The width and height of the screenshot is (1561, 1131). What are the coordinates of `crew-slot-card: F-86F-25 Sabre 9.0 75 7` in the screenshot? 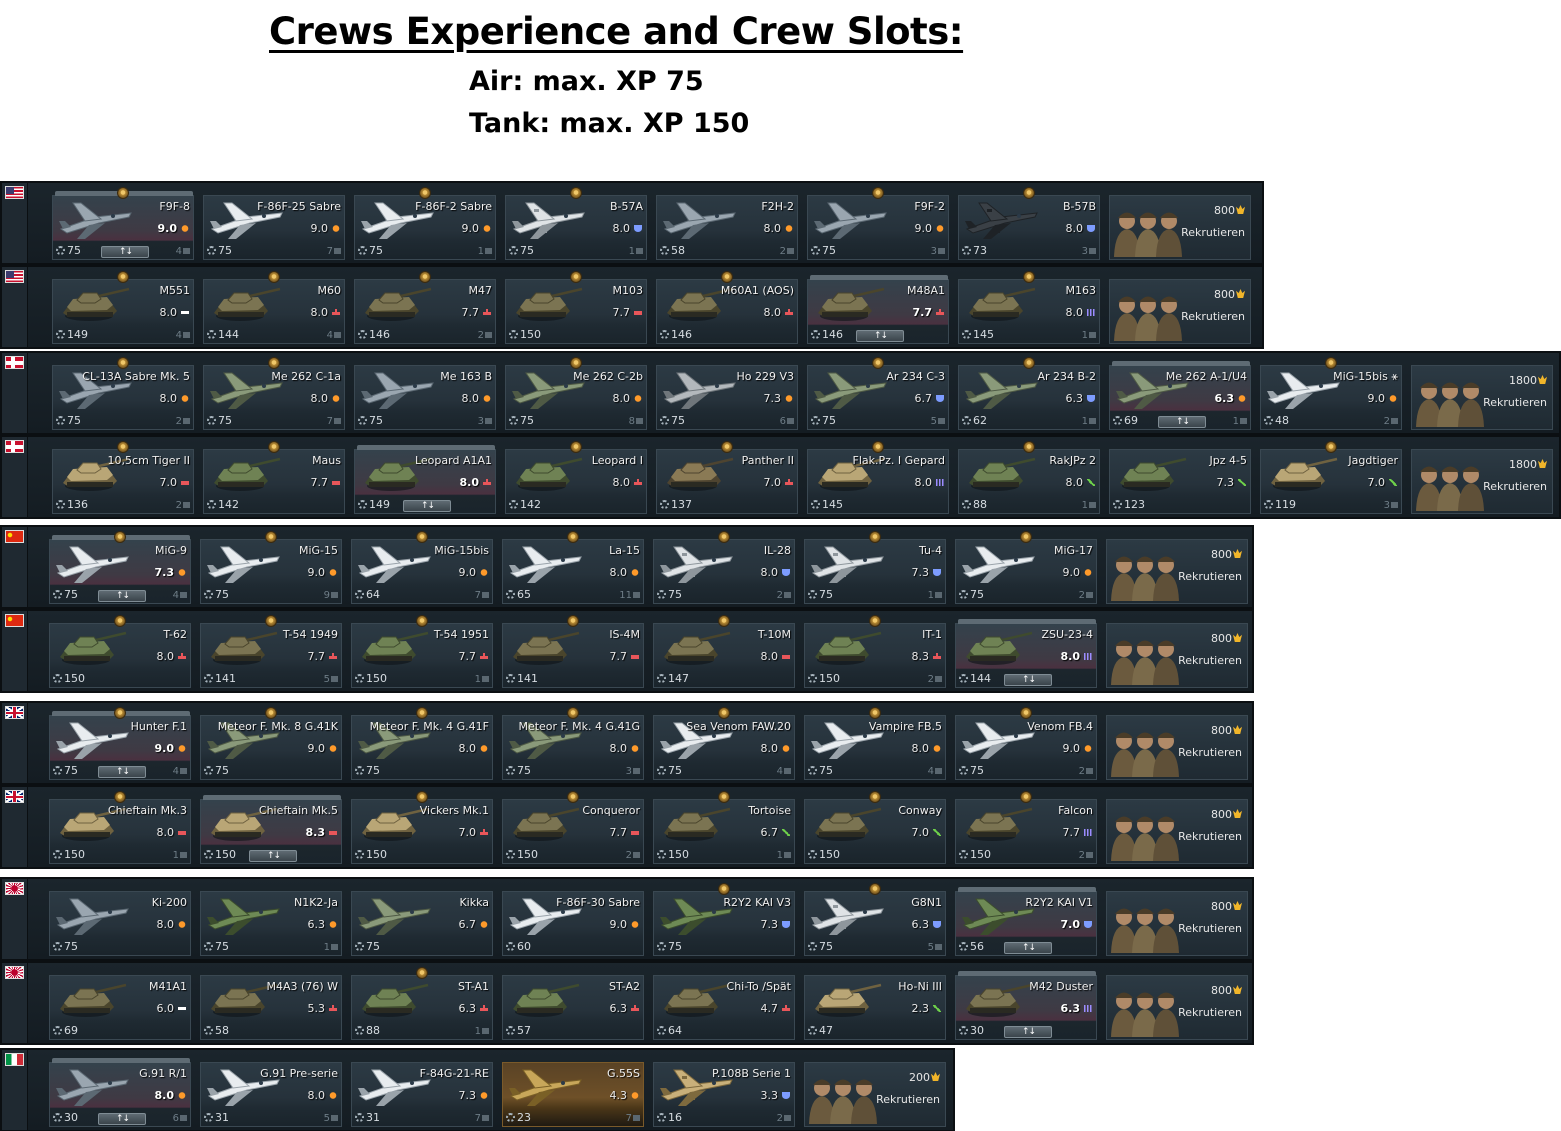 It's located at (274, 227).